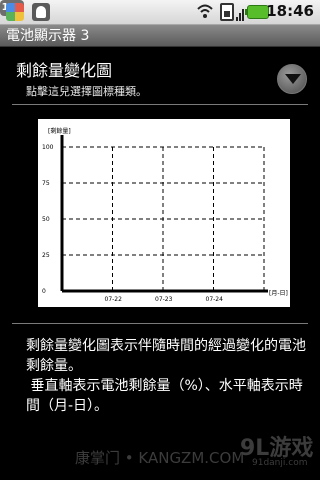  Describe the element at coordinates (114, 299) in the screenshot. I see `x-tick-label: 07-22` at that location.